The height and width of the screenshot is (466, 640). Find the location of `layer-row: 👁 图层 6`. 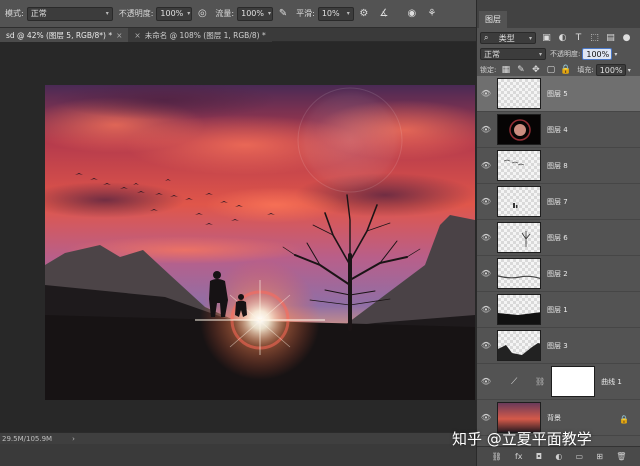

layer-row: 👁 图层 6 is located at coordinates (558, 238).